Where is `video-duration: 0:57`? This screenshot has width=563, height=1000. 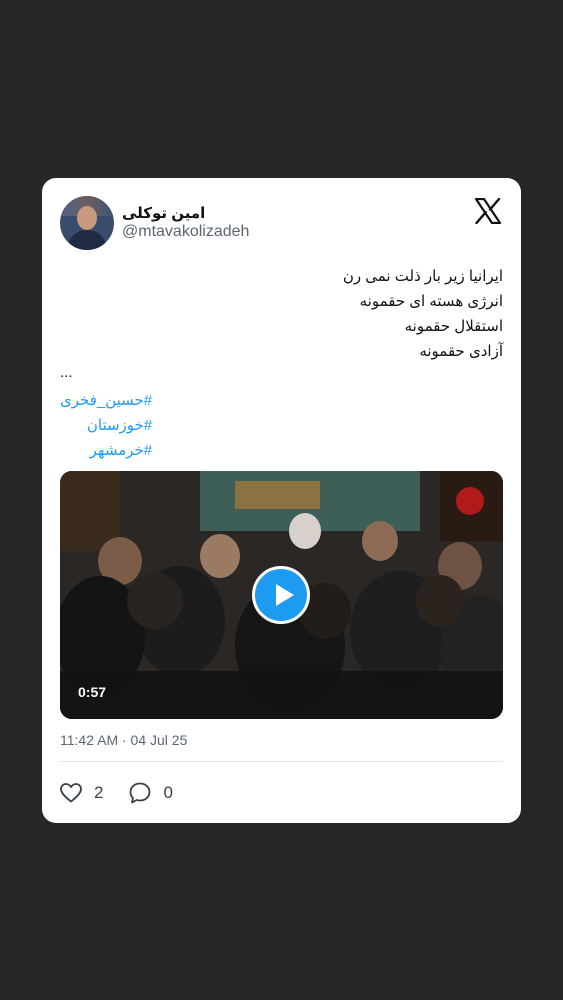
video-duration: 0:57 is located at coordinates (92, 692).